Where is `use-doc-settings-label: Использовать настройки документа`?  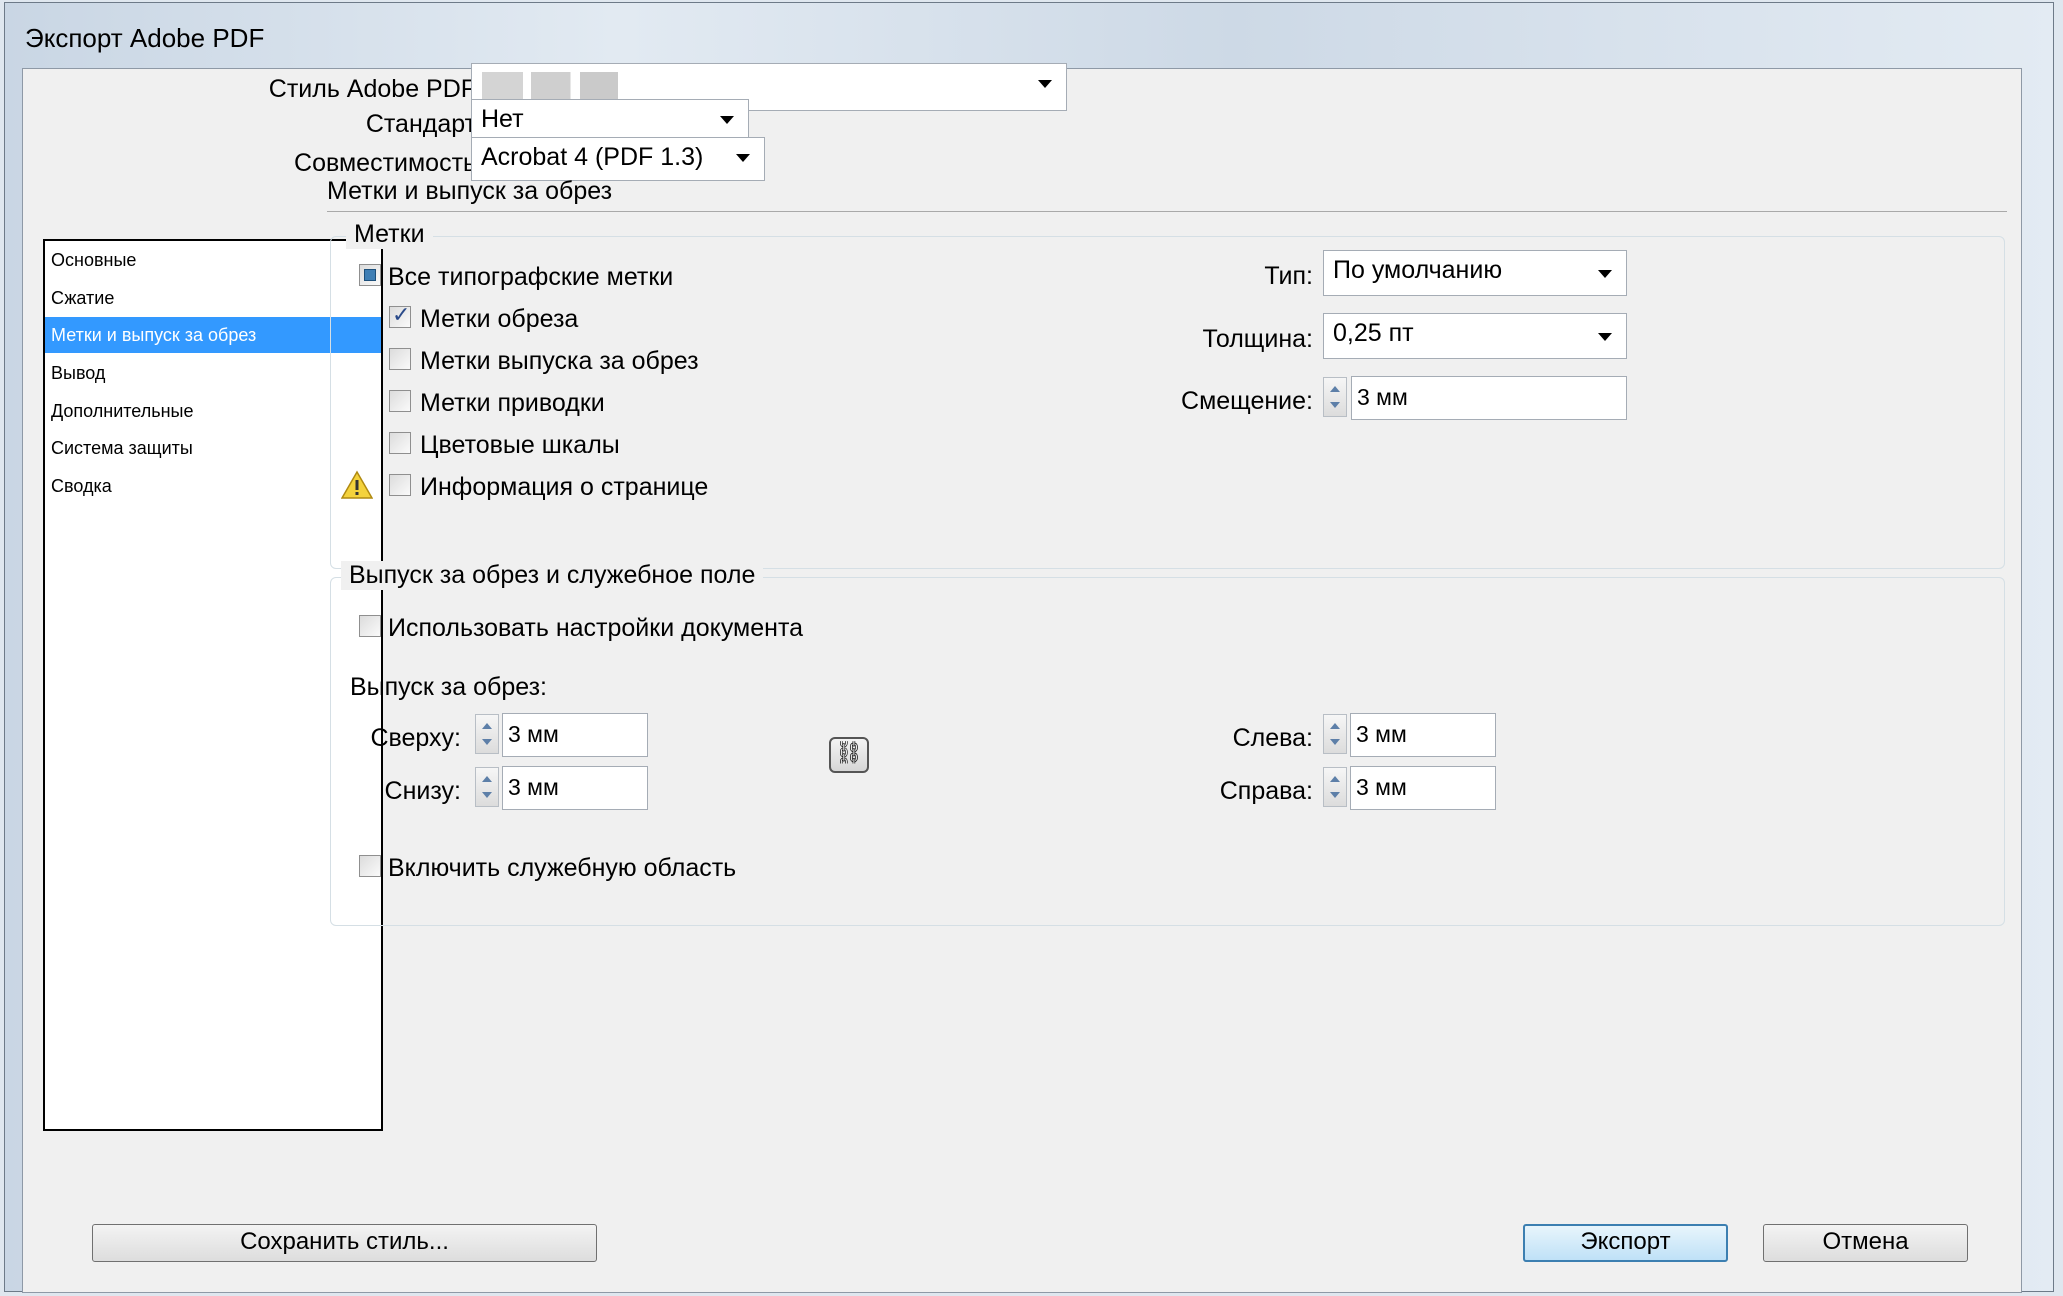 use-doc-settings-label: Использовать настройки документа is located at coordinates (596, 628).